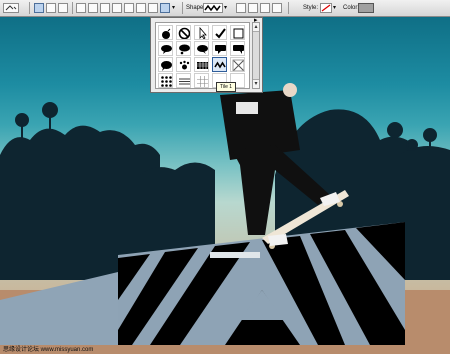 The height and width of the screenshot is (354, 450). I want to click on style-swatch, so click(326, 8).